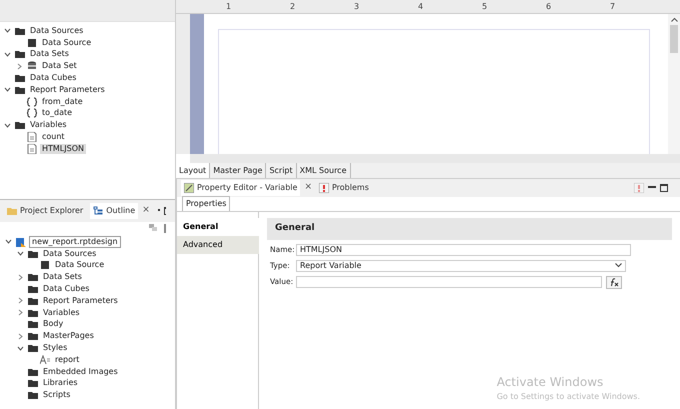 Image resolution: width=680 pixels, height=409 pixels. I want to click on scroll-up-icon, so click(674, 19).